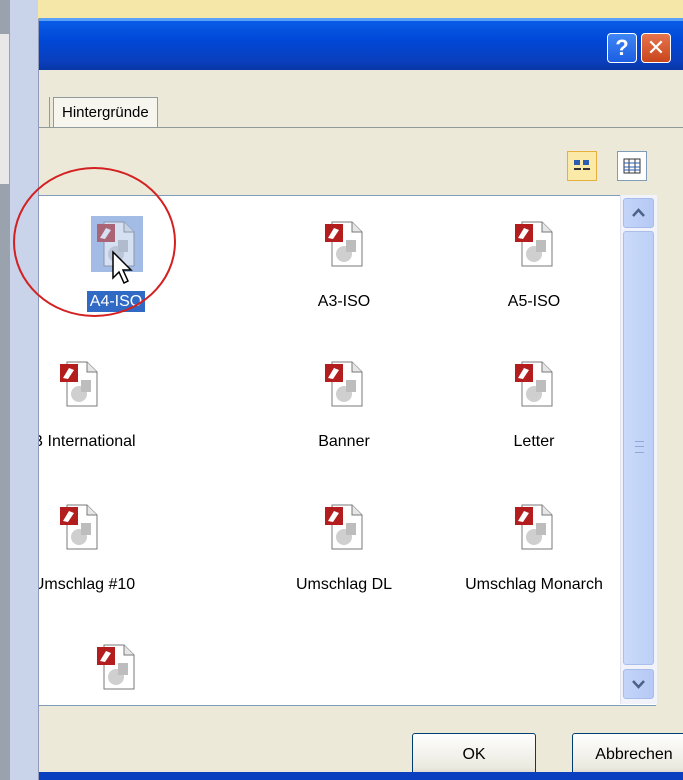 The image size is (683, 780). What do you see at coordinates (19, 390) in the screenshot?
I see `background-window-strip` at bounding box center [19, 390].